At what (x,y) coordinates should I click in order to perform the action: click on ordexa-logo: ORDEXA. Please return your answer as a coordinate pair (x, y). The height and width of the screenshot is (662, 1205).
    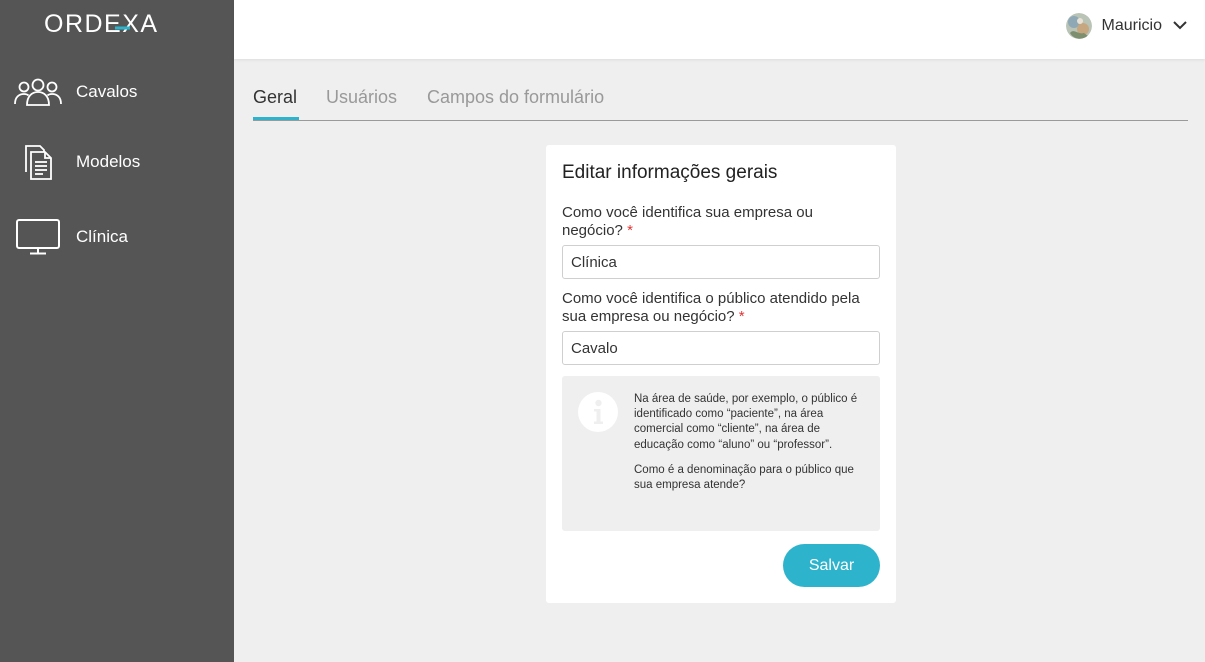
    Looking at the image, I should click on (114, 24).